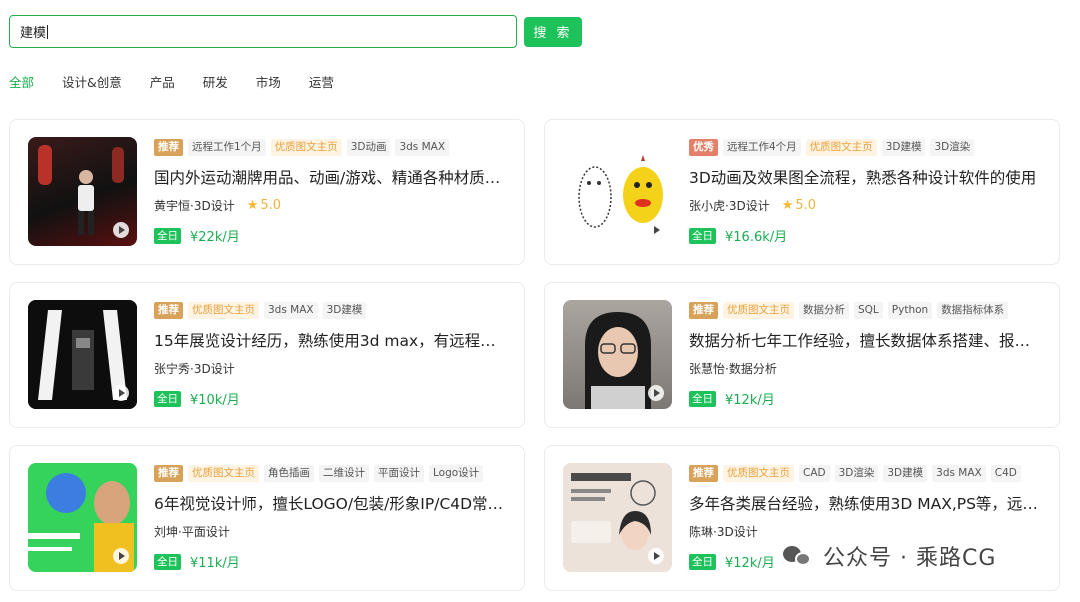  I want to click on wechat-watermark: 公众号 · 乘路CG, so click(889, 556).